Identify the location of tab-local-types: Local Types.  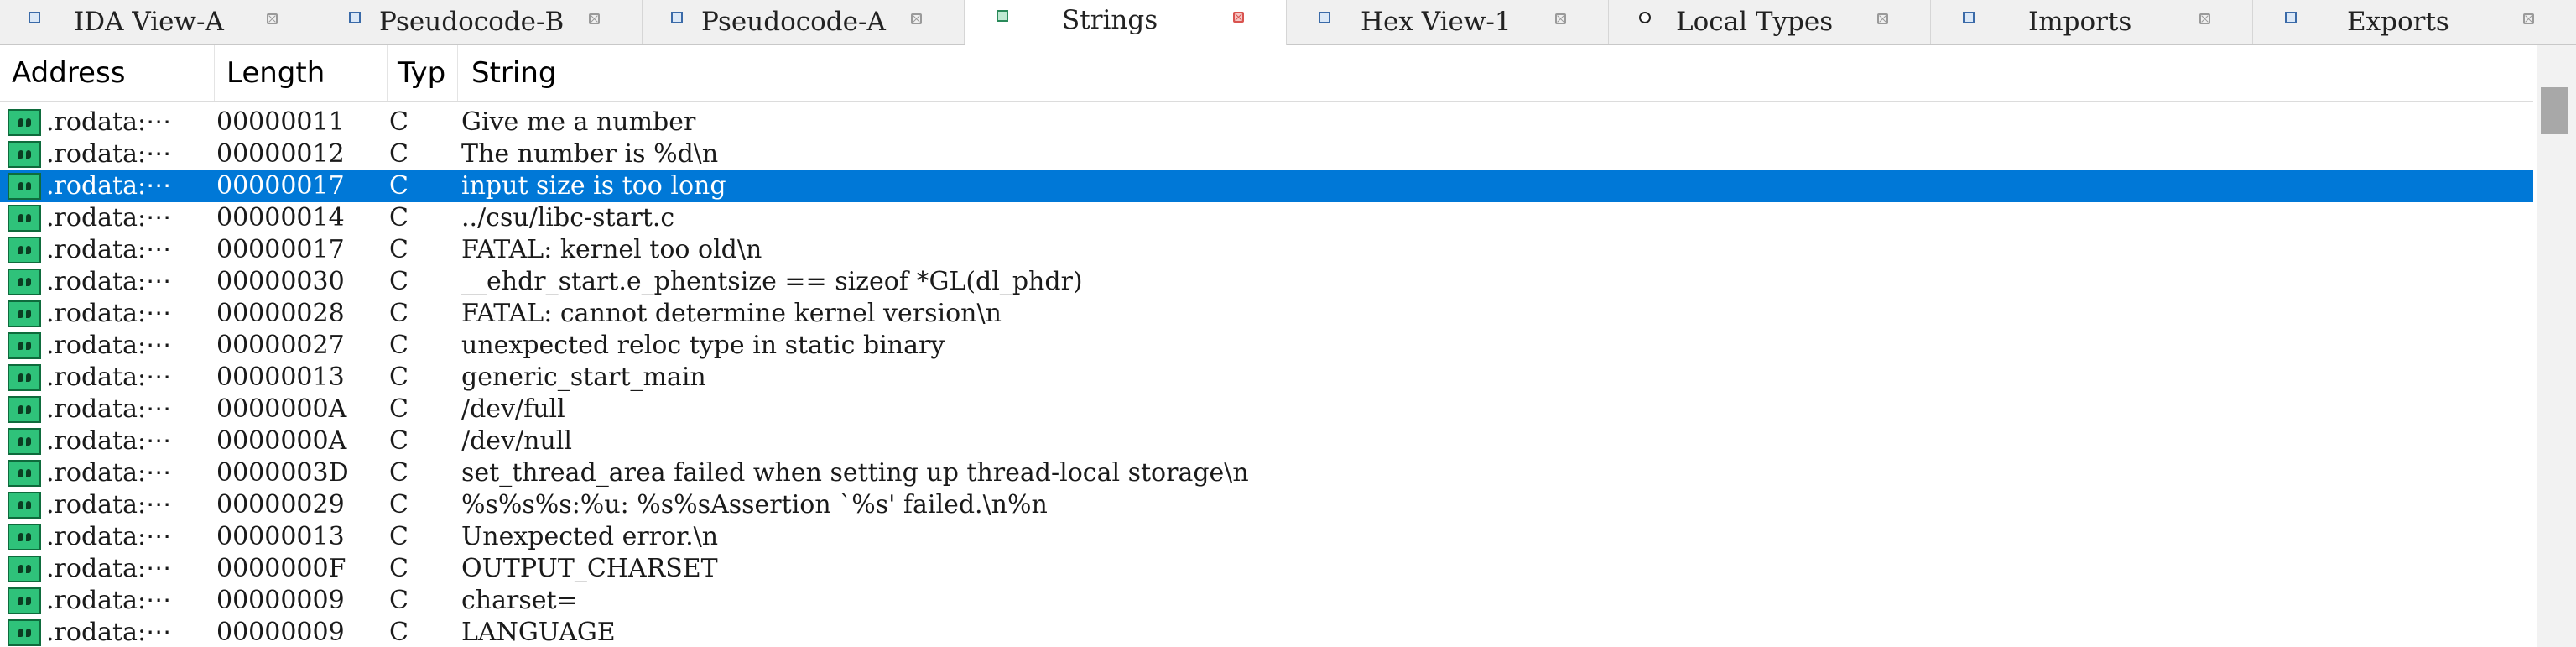
(1770, 22).